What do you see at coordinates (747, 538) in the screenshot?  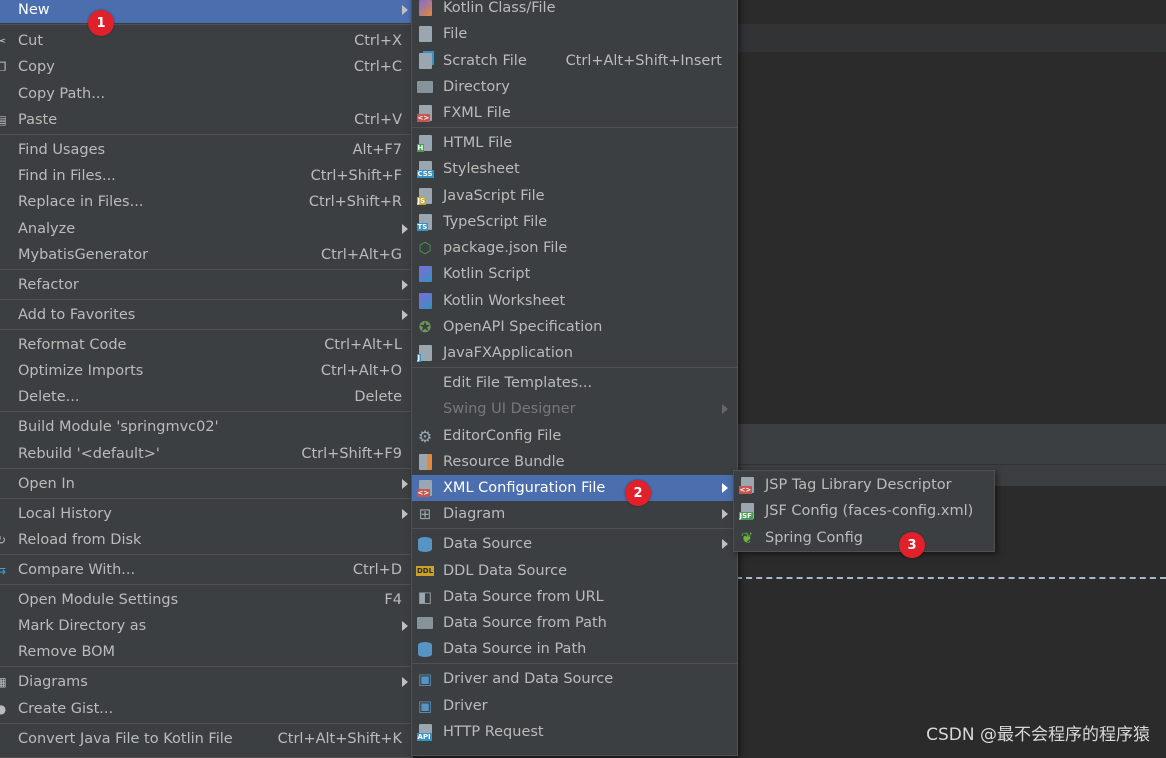 I see `spring-leaf-icon: ❦` at bounding box center [747, 538].